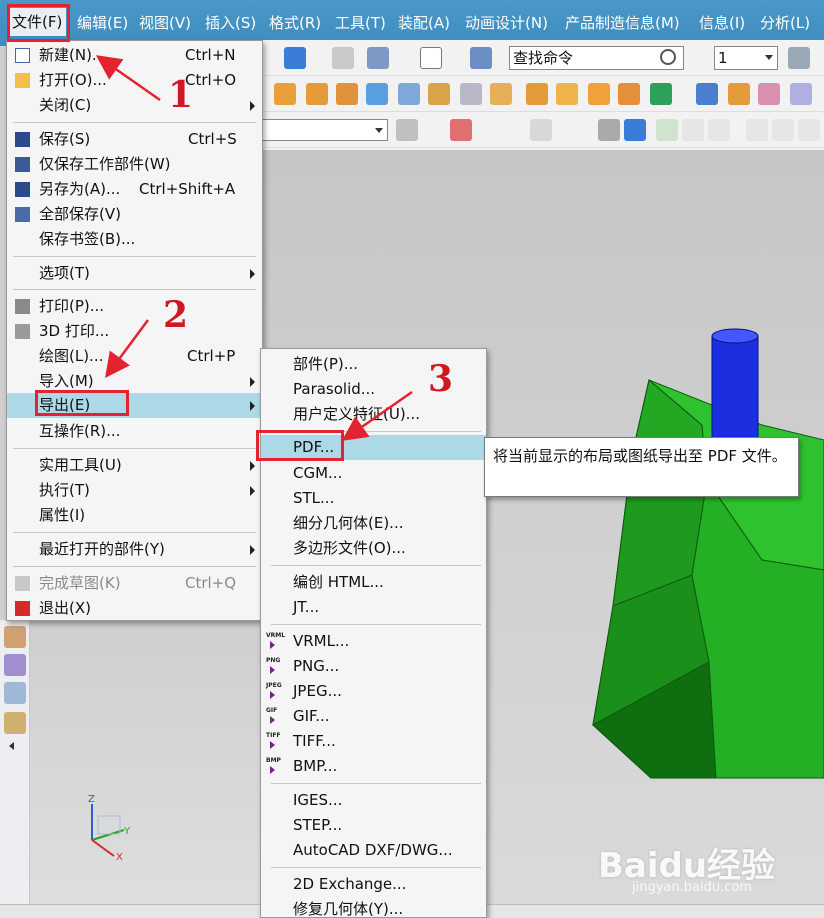 The height and width of the screenshot is (918, 824). I want to click on watermark-url: jingyan.baidu.com, so click(692, 887).